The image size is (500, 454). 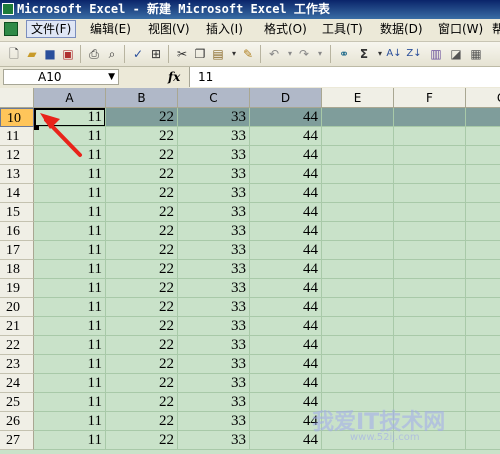 I want to click on cell-g14, so click(x=483, y=193).